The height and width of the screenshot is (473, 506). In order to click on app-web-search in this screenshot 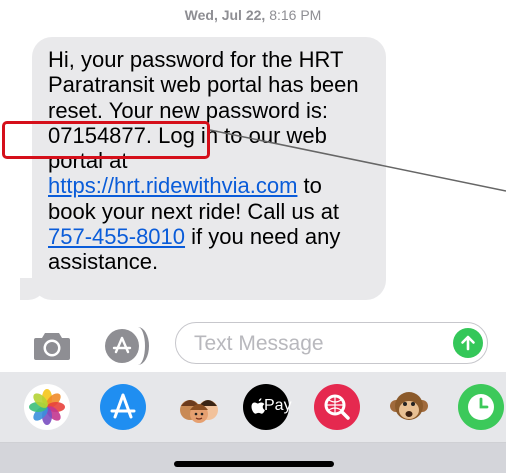, I will do `click(337, 407)`.